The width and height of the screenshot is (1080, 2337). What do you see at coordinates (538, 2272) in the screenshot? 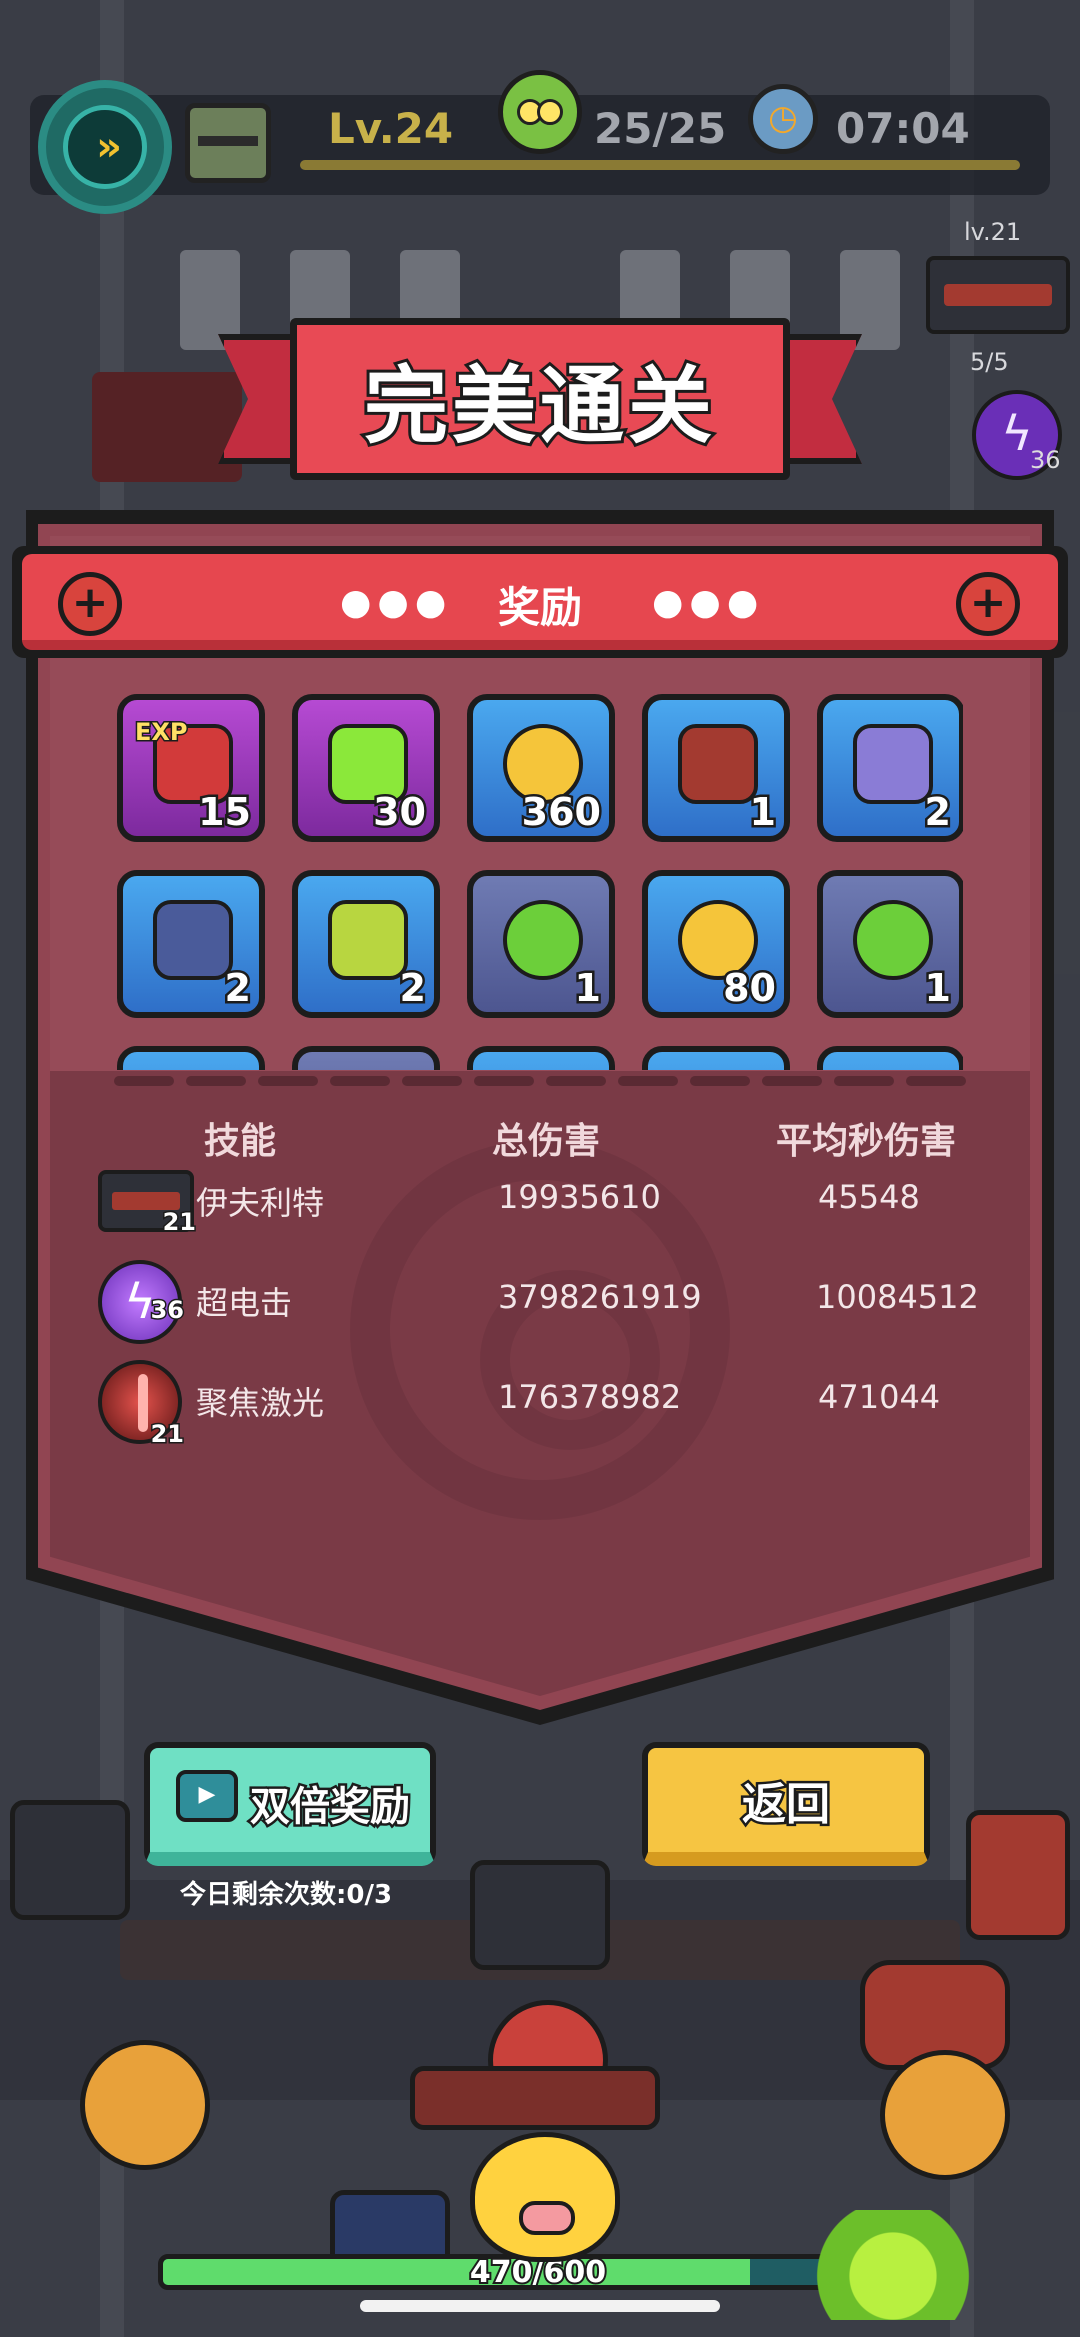
I see `hp-text: 470/600` at bounding box center [538, 2272].